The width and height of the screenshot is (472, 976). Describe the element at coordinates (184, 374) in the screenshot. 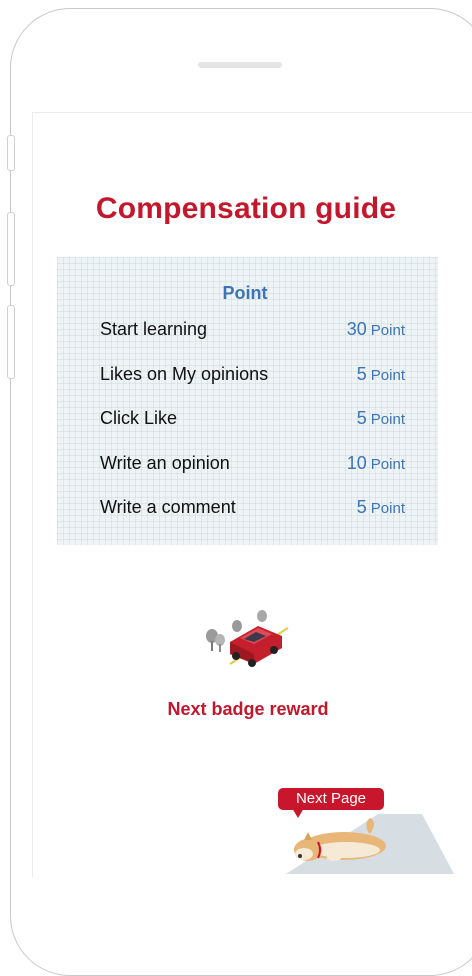

I see `points-row-label: Likes on My opinions` at that location.